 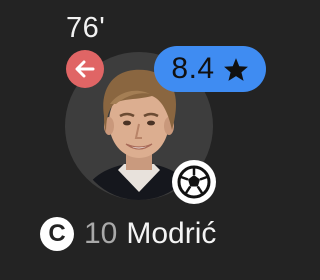 I want to click on captain-letter: C, so click(x=57, y=233).